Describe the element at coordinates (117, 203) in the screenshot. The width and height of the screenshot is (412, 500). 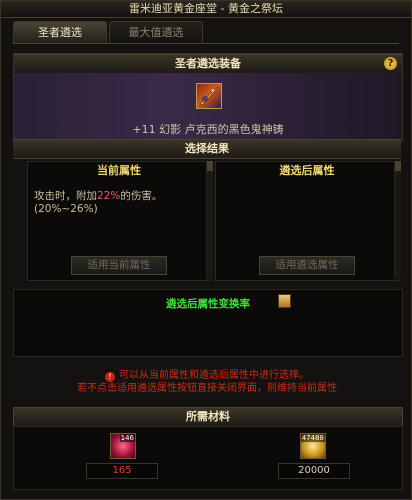
I see `current-attr-text: 攻击时，附加22%的伤害。(20%~26%)` at that location.